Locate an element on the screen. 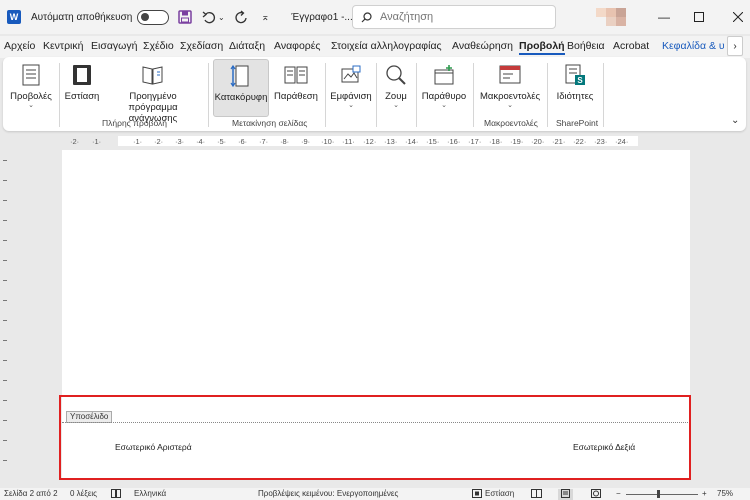 This screenshot has width=750, height=500. ruler-tick: ·9· is located at coordinates (306, 141).